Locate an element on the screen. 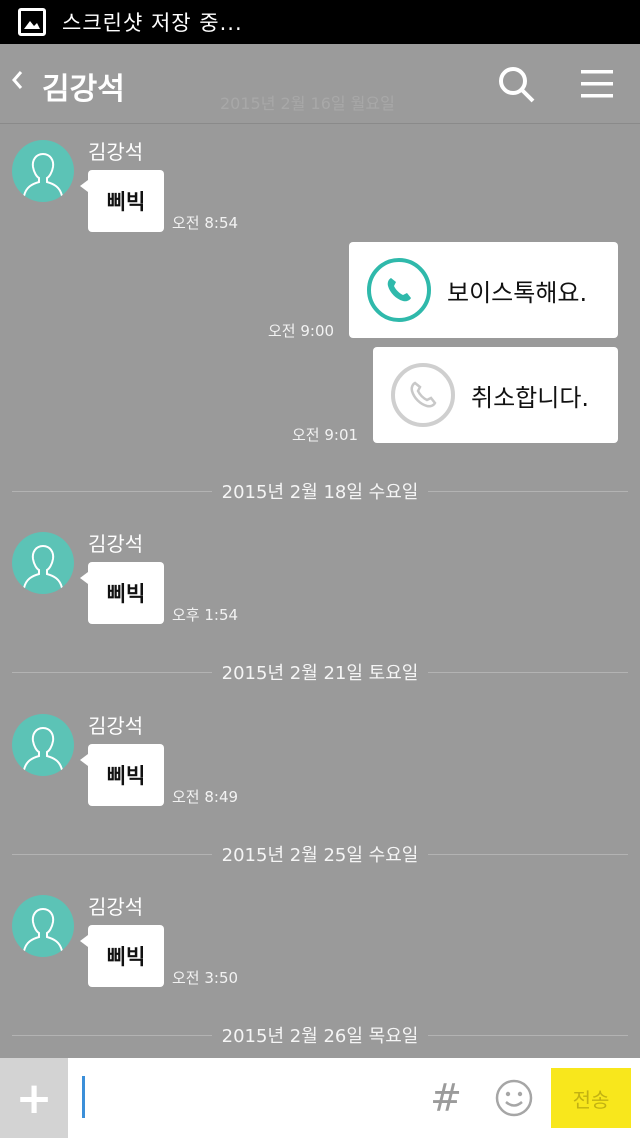  voice-call-bubble: 보이스톡해요. is located at coordinates (483, 290).